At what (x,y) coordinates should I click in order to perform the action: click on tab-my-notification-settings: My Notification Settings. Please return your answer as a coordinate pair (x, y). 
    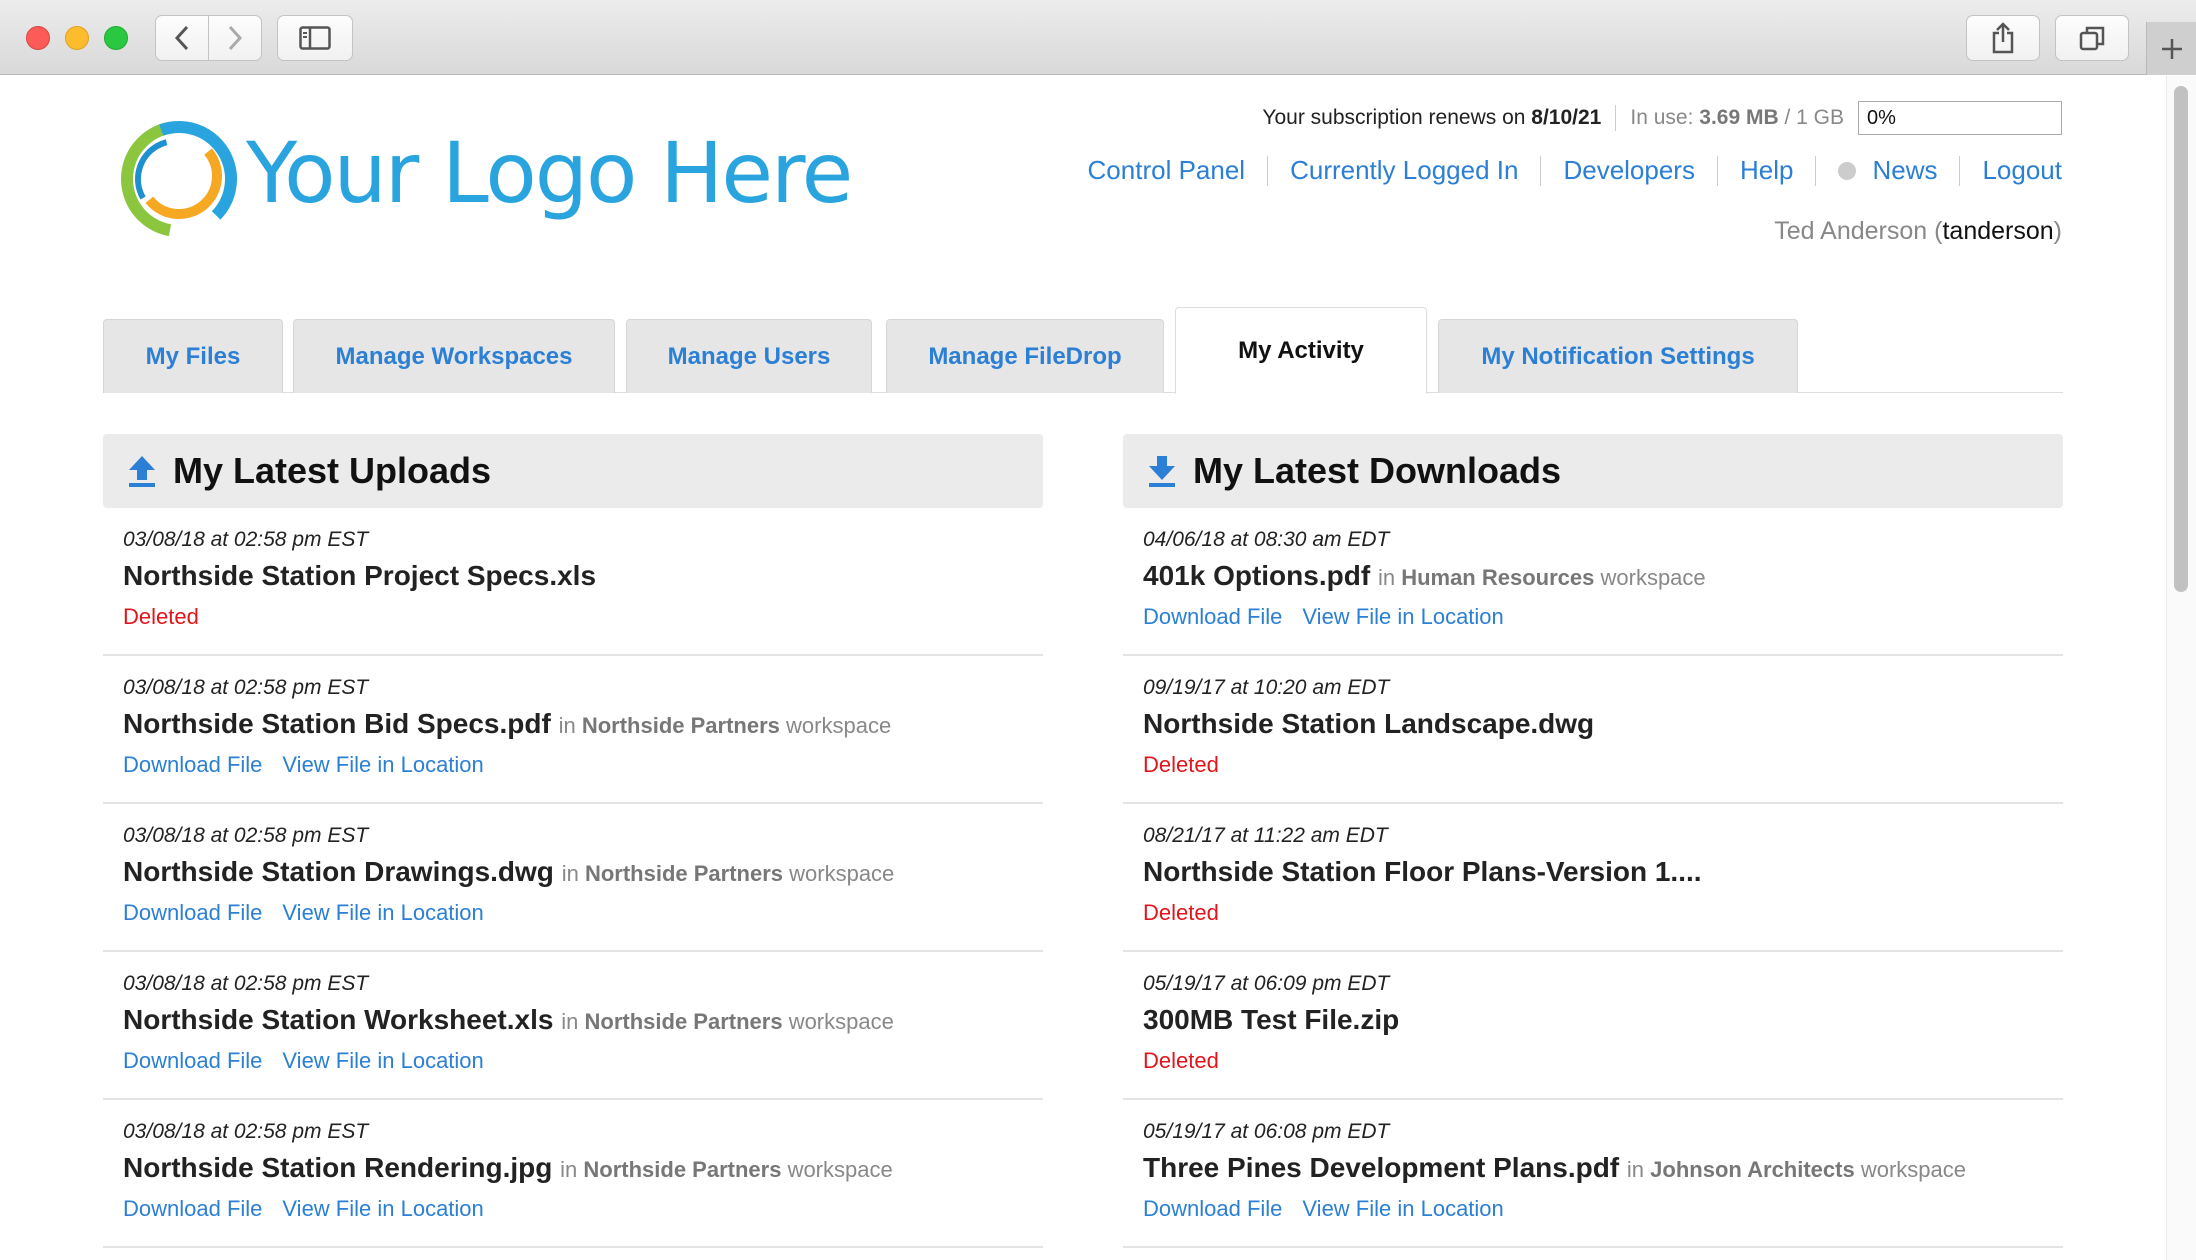
    Looking at the image, I should click on (1618, 356).